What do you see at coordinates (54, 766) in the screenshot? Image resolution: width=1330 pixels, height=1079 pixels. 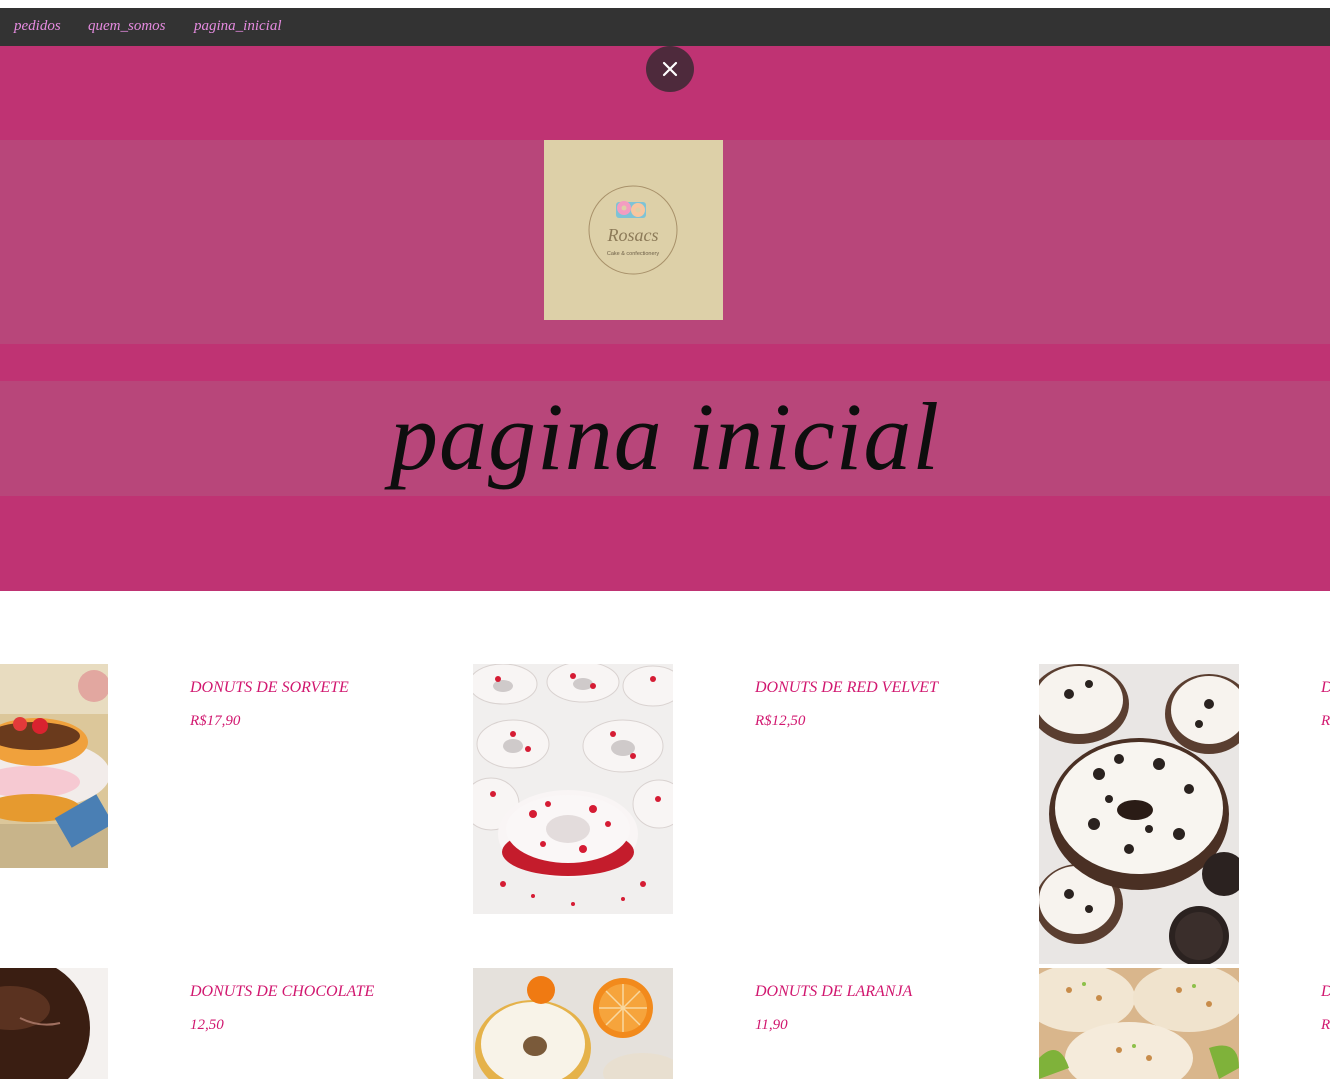 I see `product-image-donuts-de-sorvete` at bounding box center [54, 766].